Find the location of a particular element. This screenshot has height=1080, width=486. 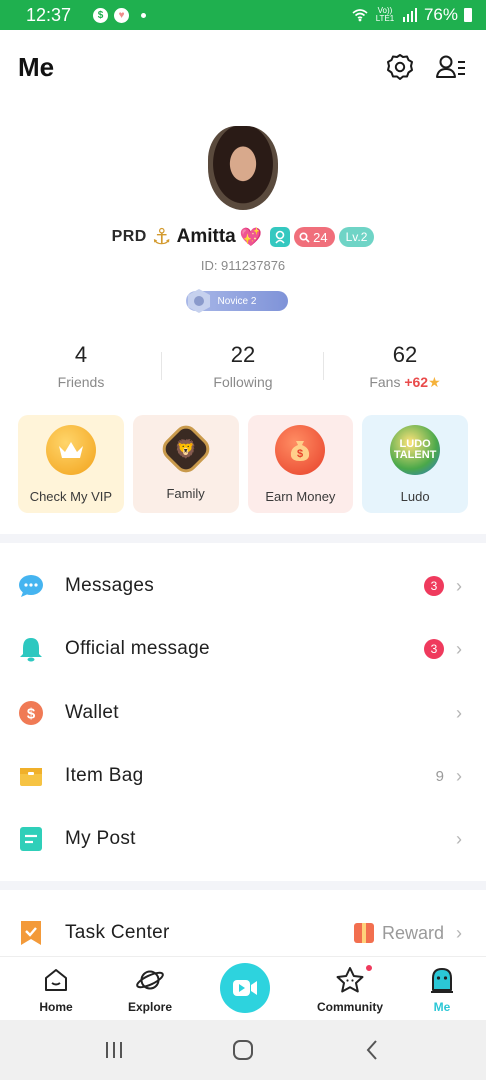

bottom-nav: Home Explore Community Me is located at coordinates (243, 988).